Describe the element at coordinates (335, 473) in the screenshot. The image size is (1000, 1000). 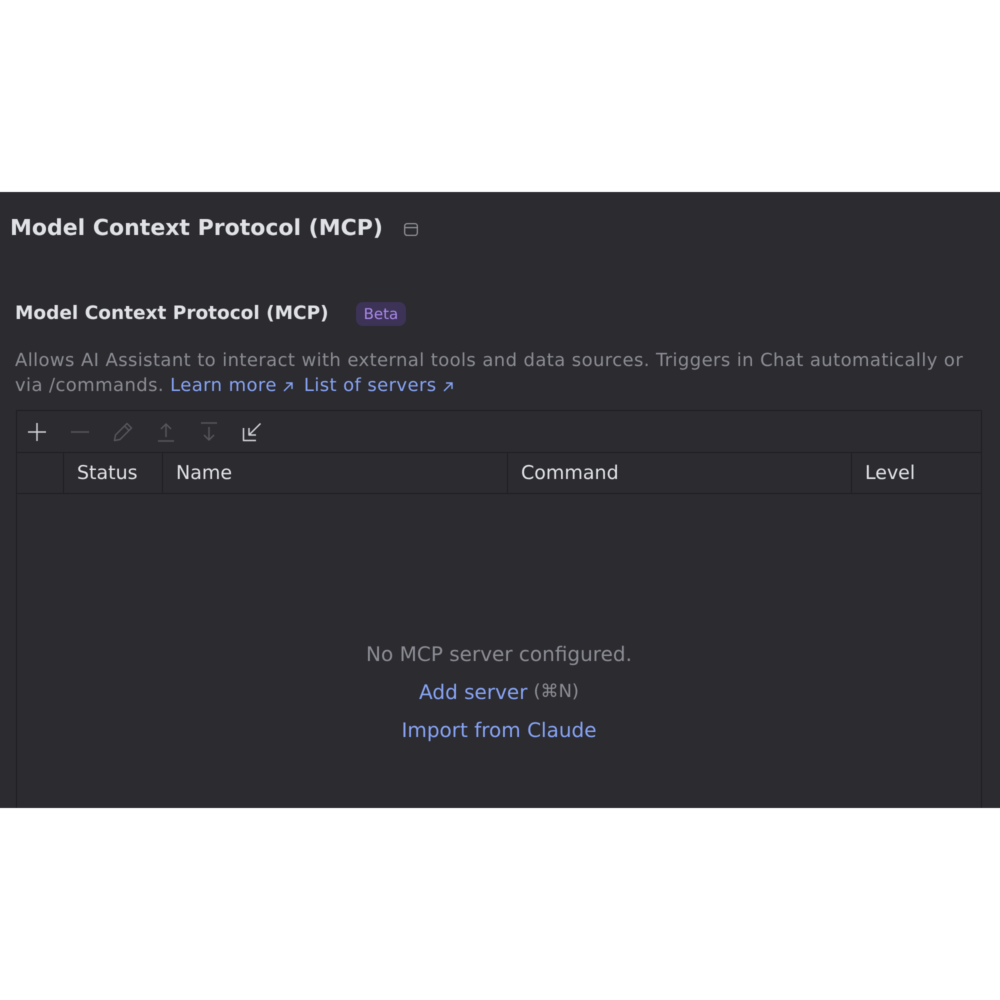
I see `column-header: Name` at that location.